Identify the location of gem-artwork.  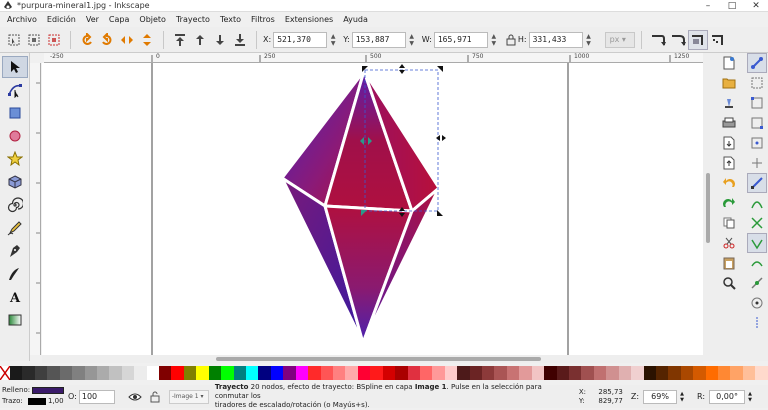
(360, 207).